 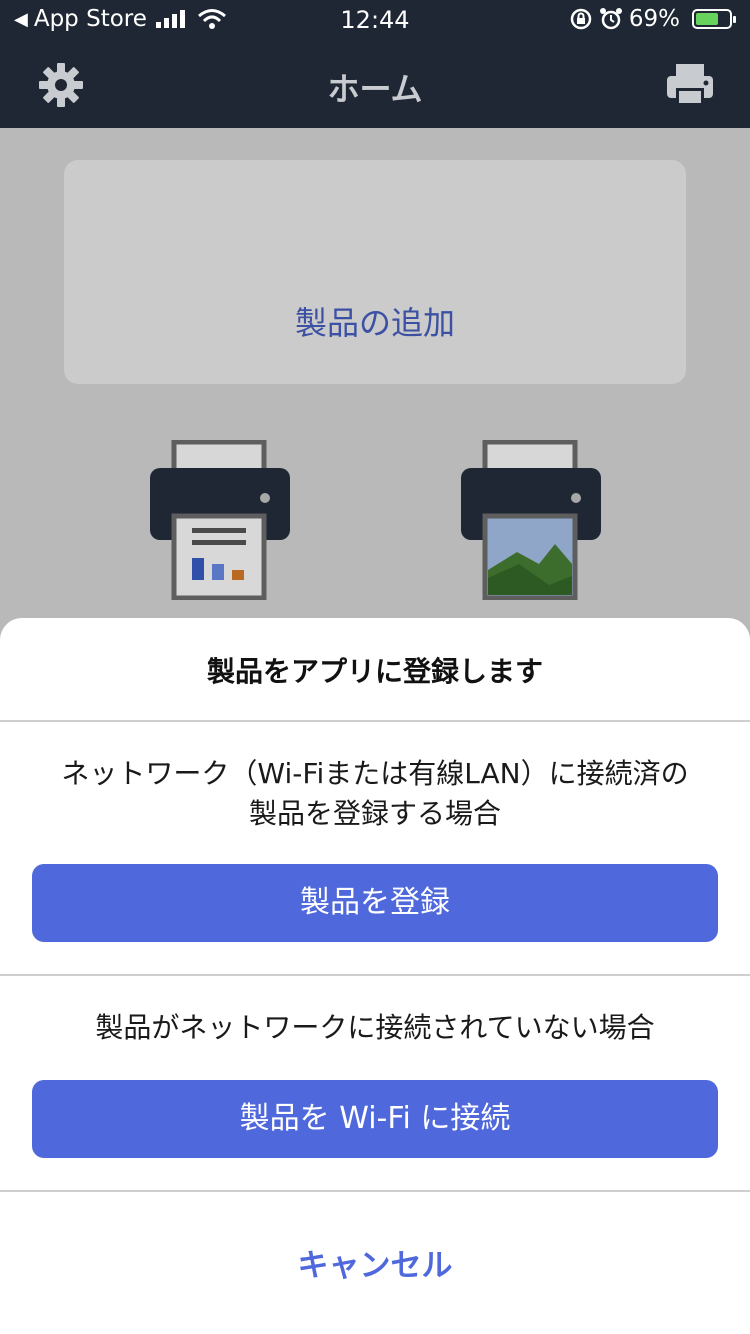 I want to click on printer-icon, so click(x=690, y=85).